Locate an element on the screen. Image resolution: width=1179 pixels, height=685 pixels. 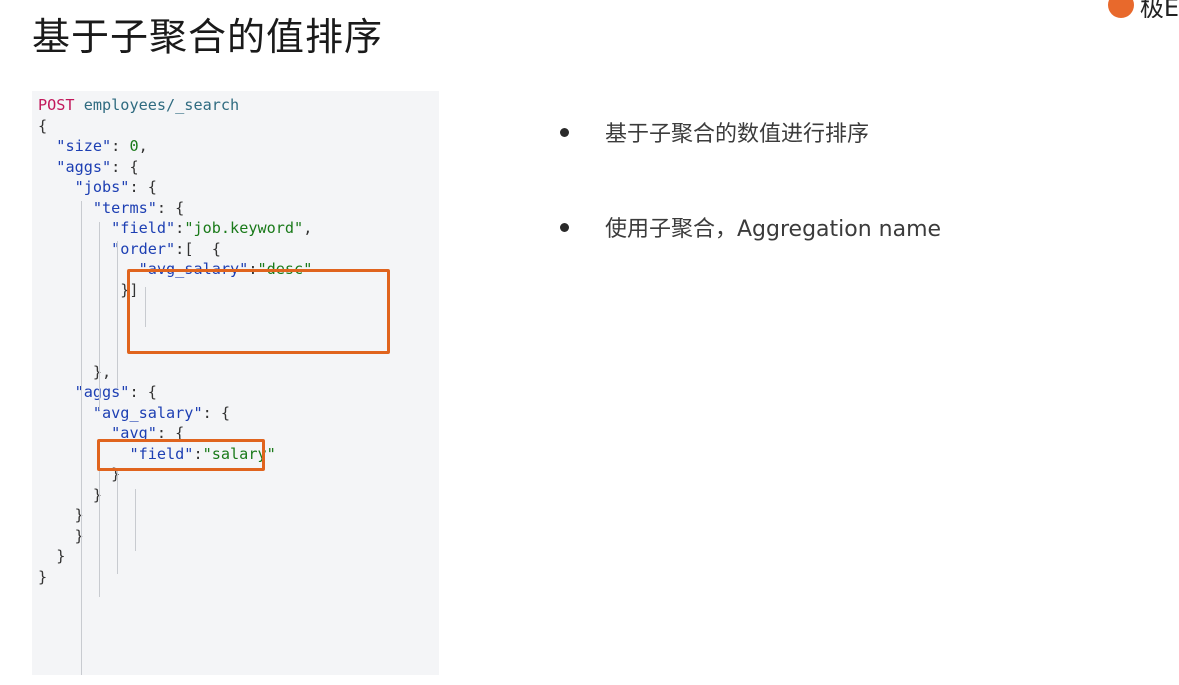
bullet-text: 使用子聚合，Aggregation name is located at coordinates (773, 229).